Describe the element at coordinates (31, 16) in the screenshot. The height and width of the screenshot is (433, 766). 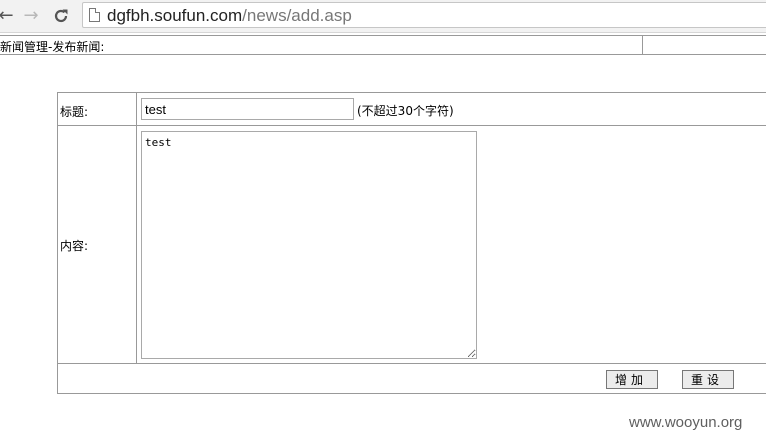
I see `forward-arrow-icon: →` at that location.